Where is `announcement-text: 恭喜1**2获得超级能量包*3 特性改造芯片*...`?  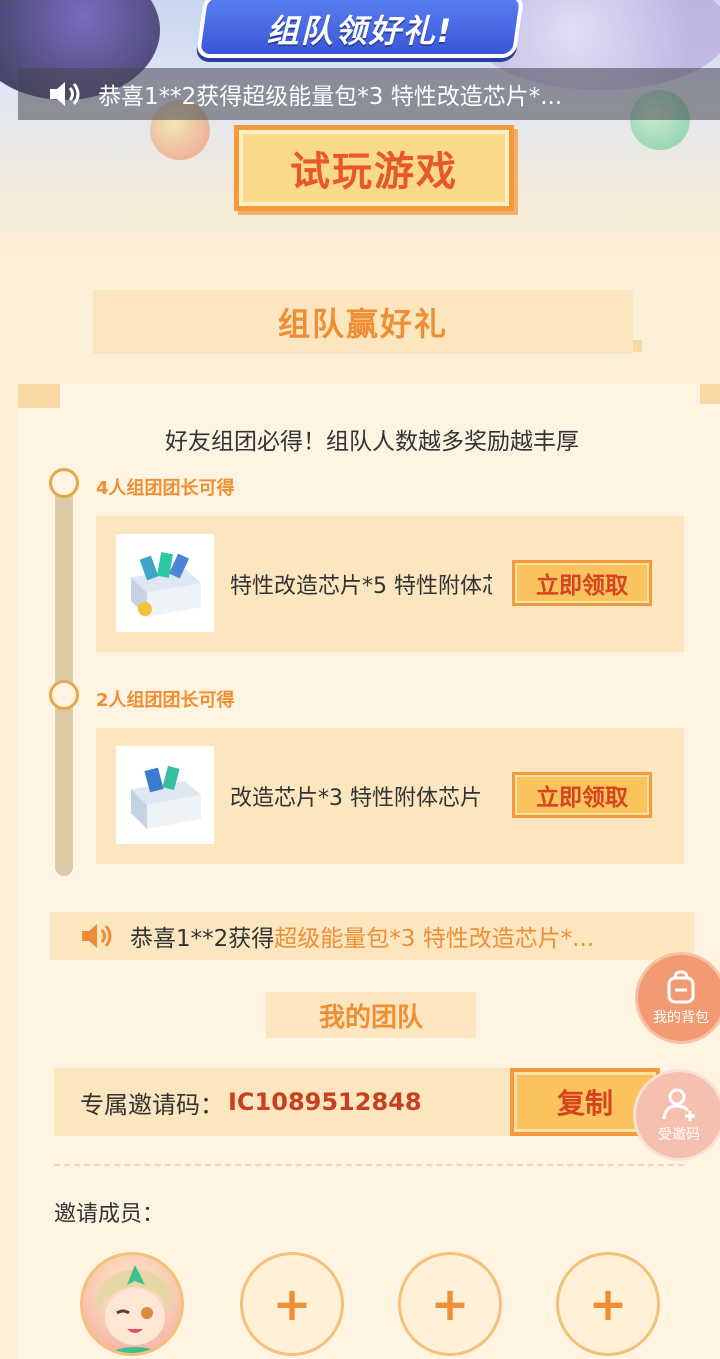 announcement-text: 恭喜1**2获得超级能量包*3 特性改造芯片*... is located at coordinates (330, 97).